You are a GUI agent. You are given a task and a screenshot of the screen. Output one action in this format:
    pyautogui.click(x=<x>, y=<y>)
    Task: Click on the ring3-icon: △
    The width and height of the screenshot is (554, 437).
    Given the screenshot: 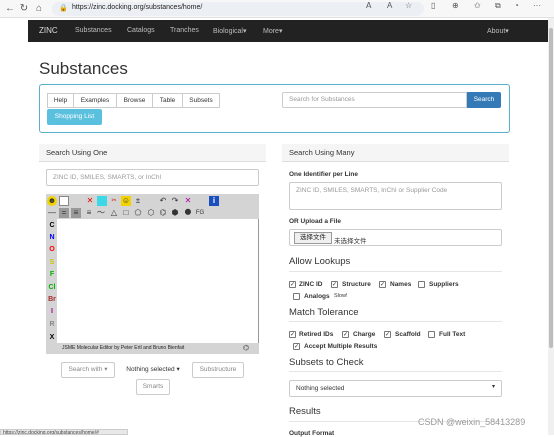 What is the action you would take?
    pyautogui.click(x=114, y=213)
    